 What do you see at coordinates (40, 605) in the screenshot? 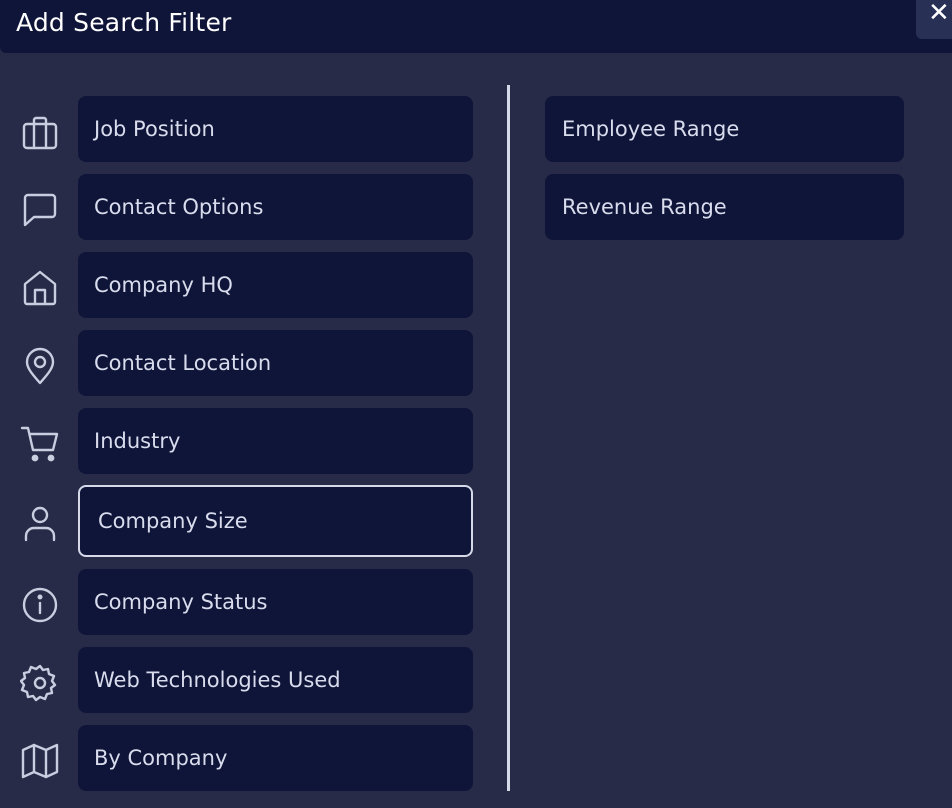
I see `info-icon` at bounding box center [40, 605].